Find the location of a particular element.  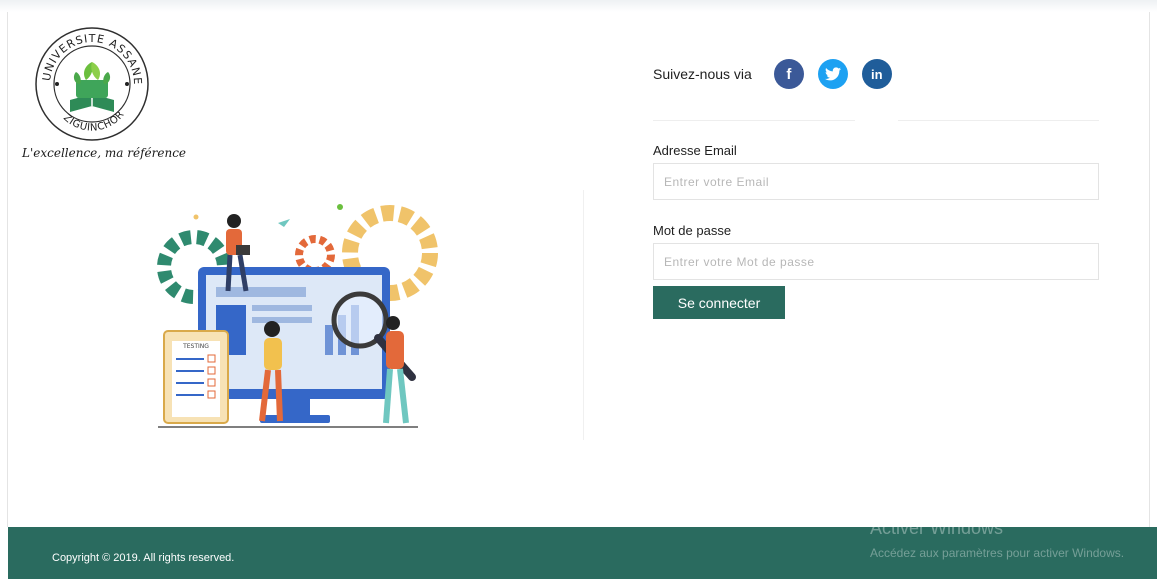

vertical-divider is located at coordinates (583, 315).